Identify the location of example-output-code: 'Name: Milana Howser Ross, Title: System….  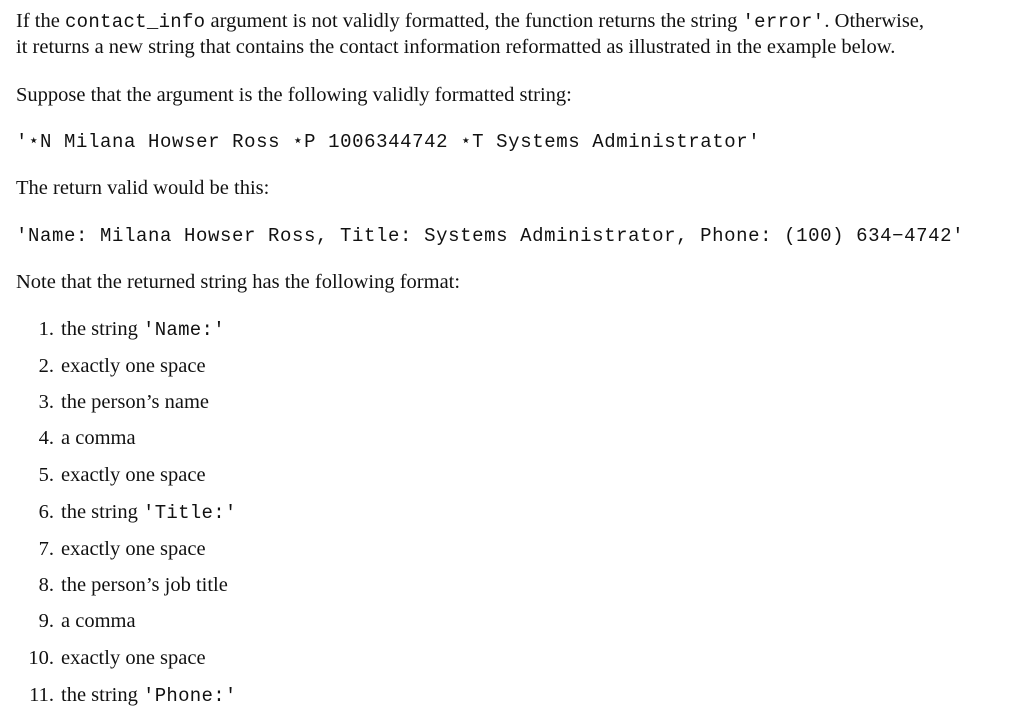
(490, 236).